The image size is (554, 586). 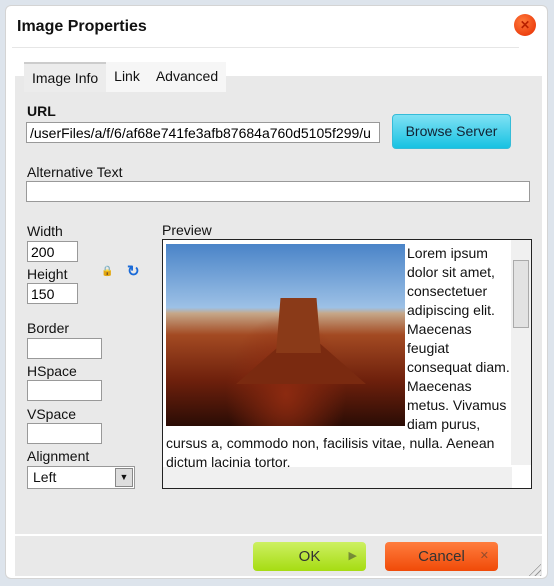 What do you see at coordinates (52, 293) in the screenshot?
I see `height-input` at bounding box center [52, 293].